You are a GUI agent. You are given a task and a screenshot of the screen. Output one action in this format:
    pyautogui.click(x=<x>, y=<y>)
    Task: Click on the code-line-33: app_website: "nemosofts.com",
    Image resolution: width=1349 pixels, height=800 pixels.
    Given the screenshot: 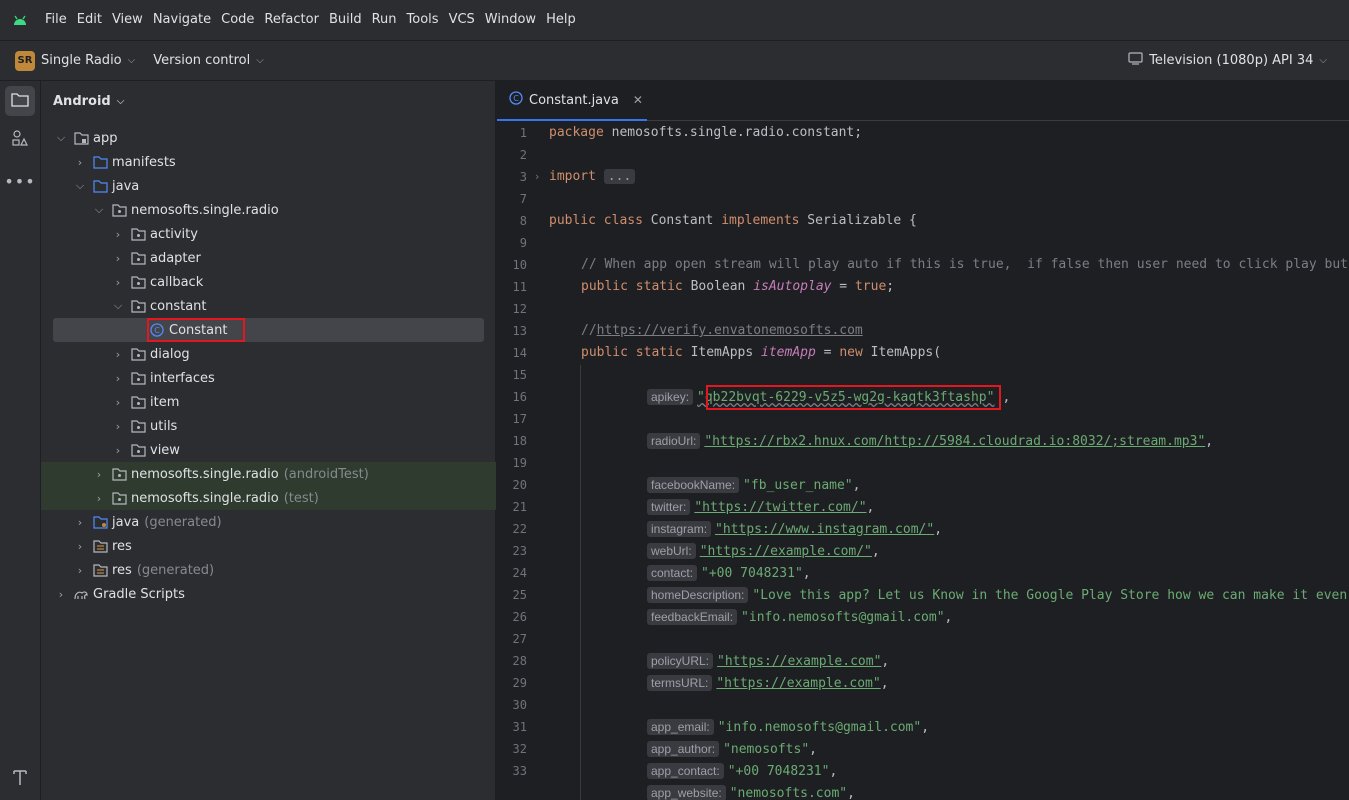 What is the action you would take?
    pyautogui.click(x=751, y=791)
    